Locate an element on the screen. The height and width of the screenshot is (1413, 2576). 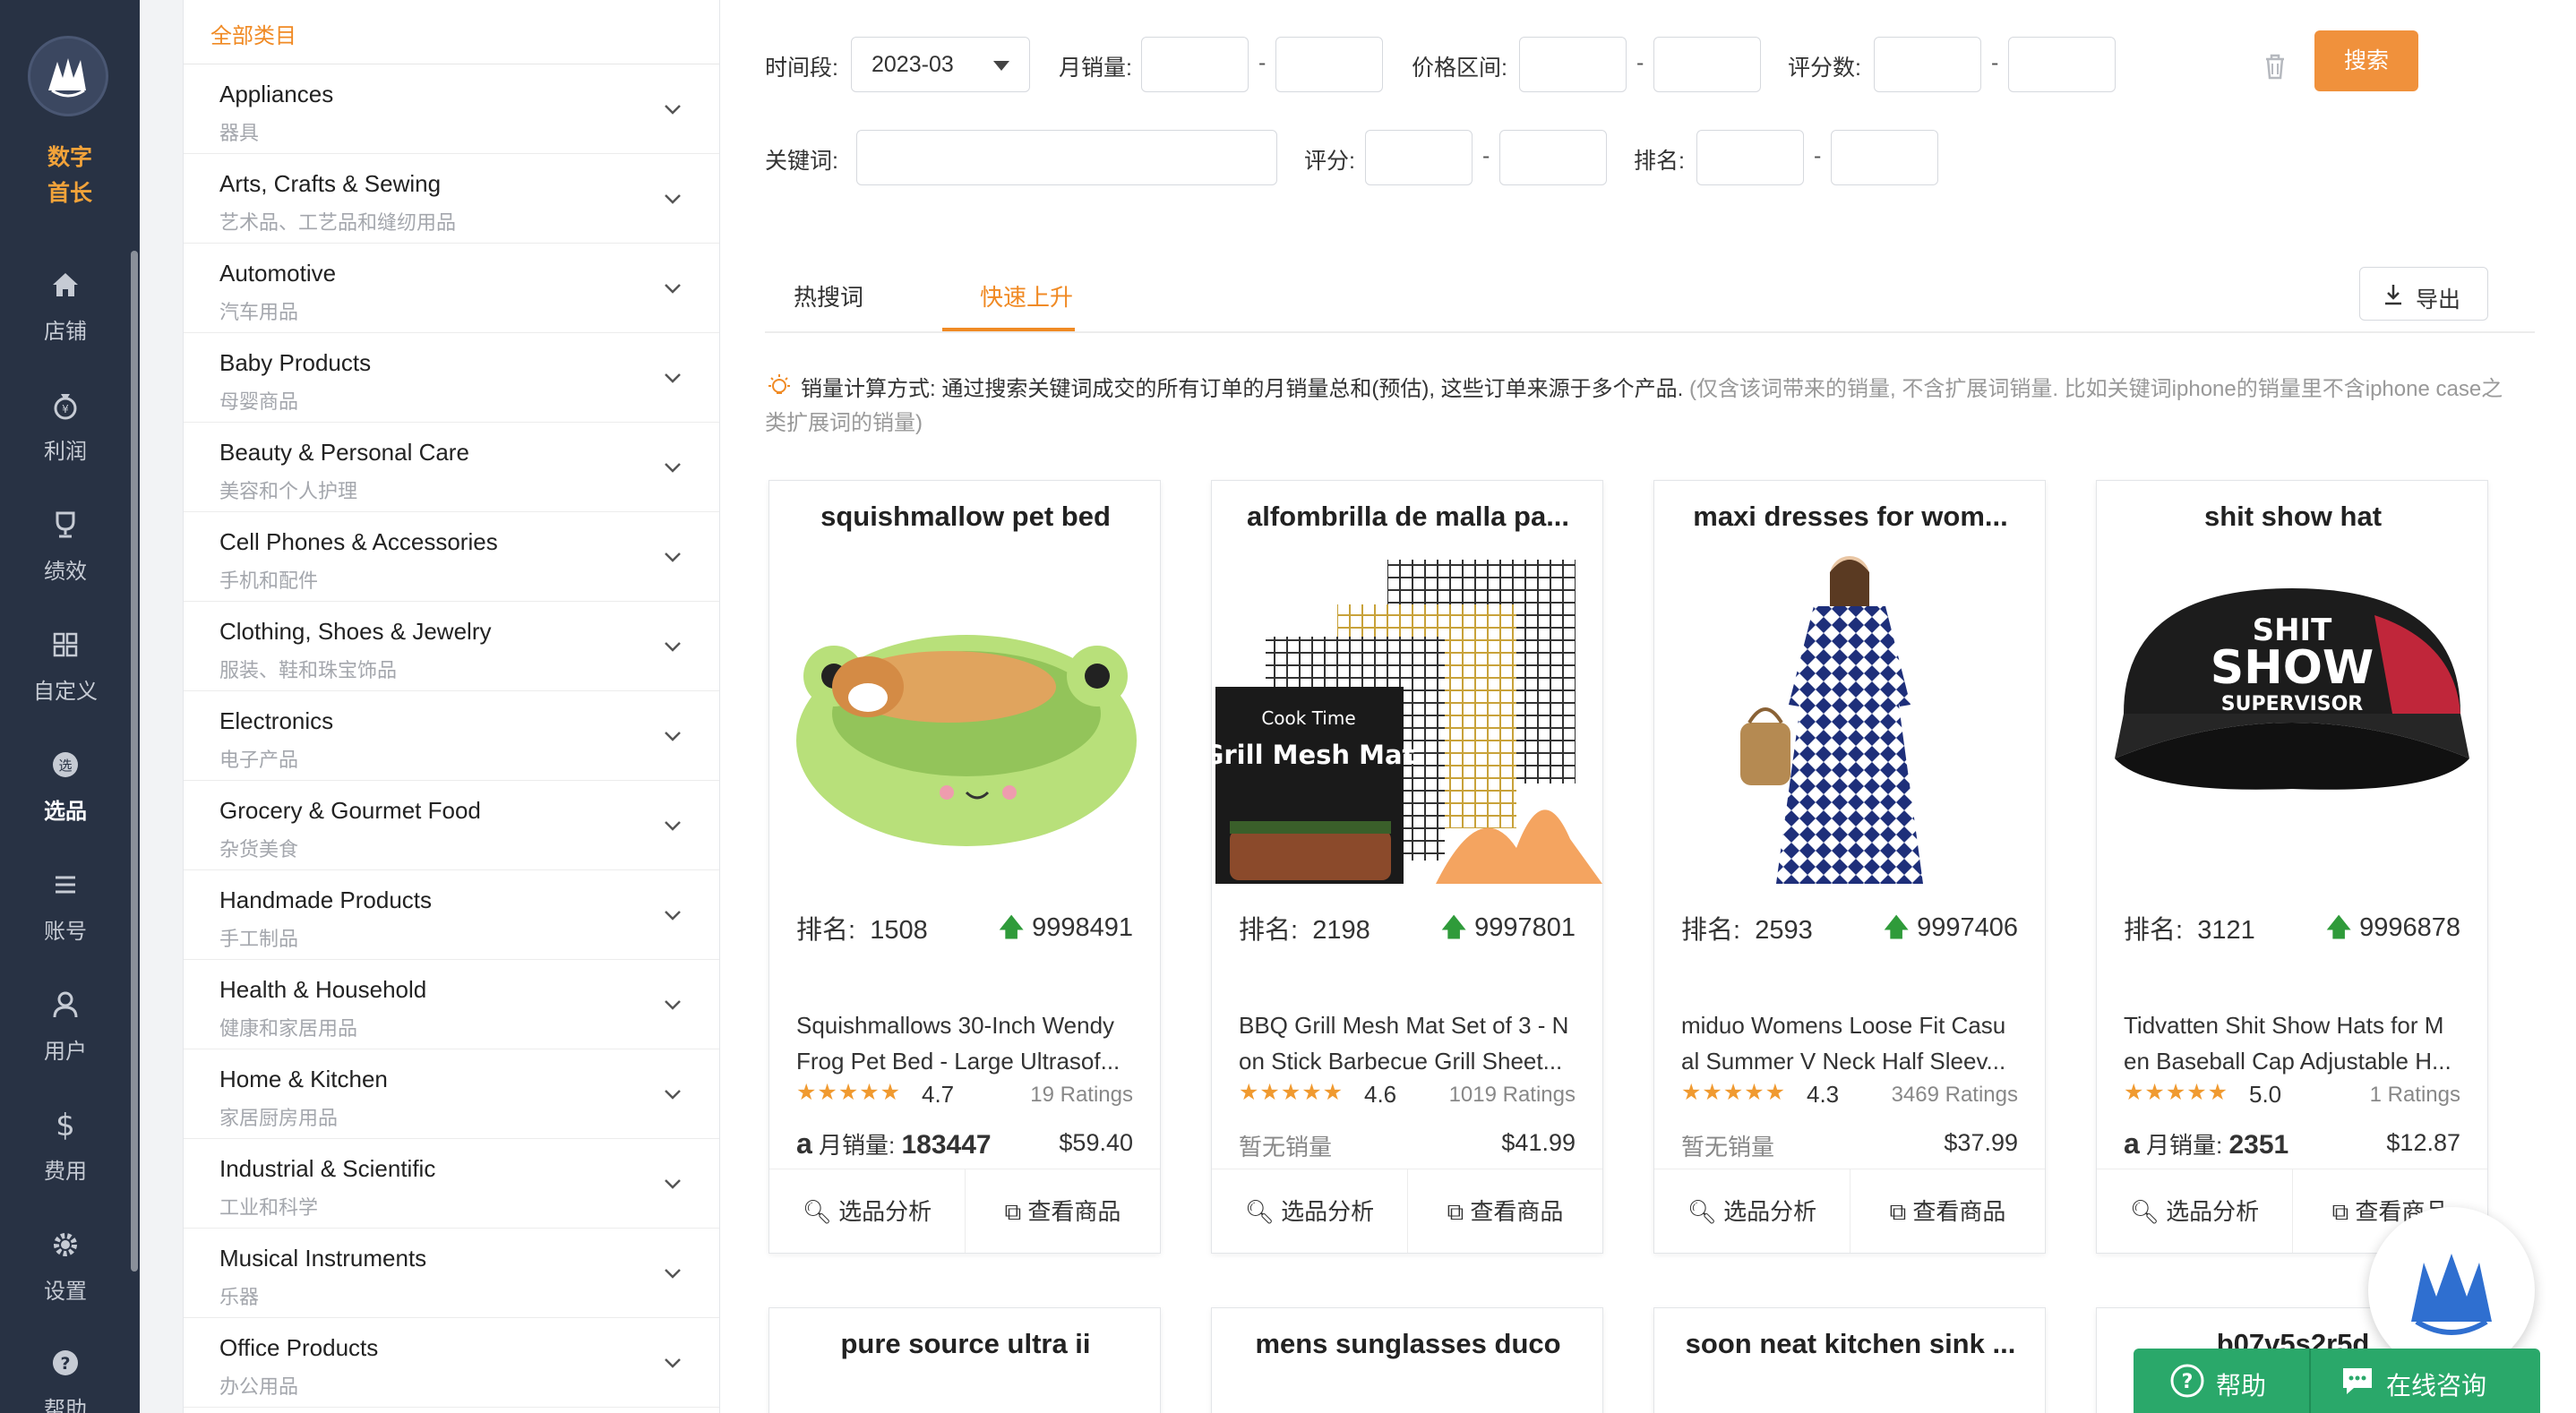
rating-max-input is located at coordinates (1553, 157).